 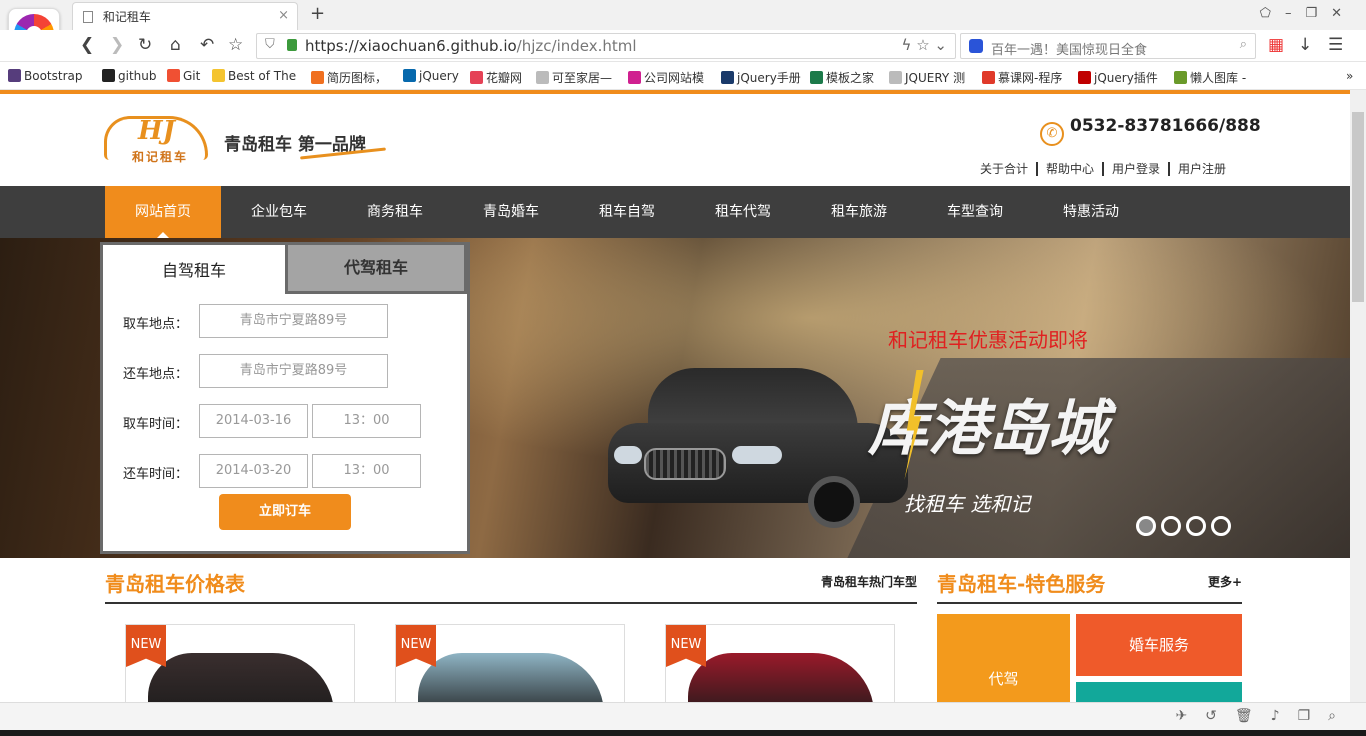 I want to click on bookmark-item: 懒人图库 -, so click(x=1210, y=77).